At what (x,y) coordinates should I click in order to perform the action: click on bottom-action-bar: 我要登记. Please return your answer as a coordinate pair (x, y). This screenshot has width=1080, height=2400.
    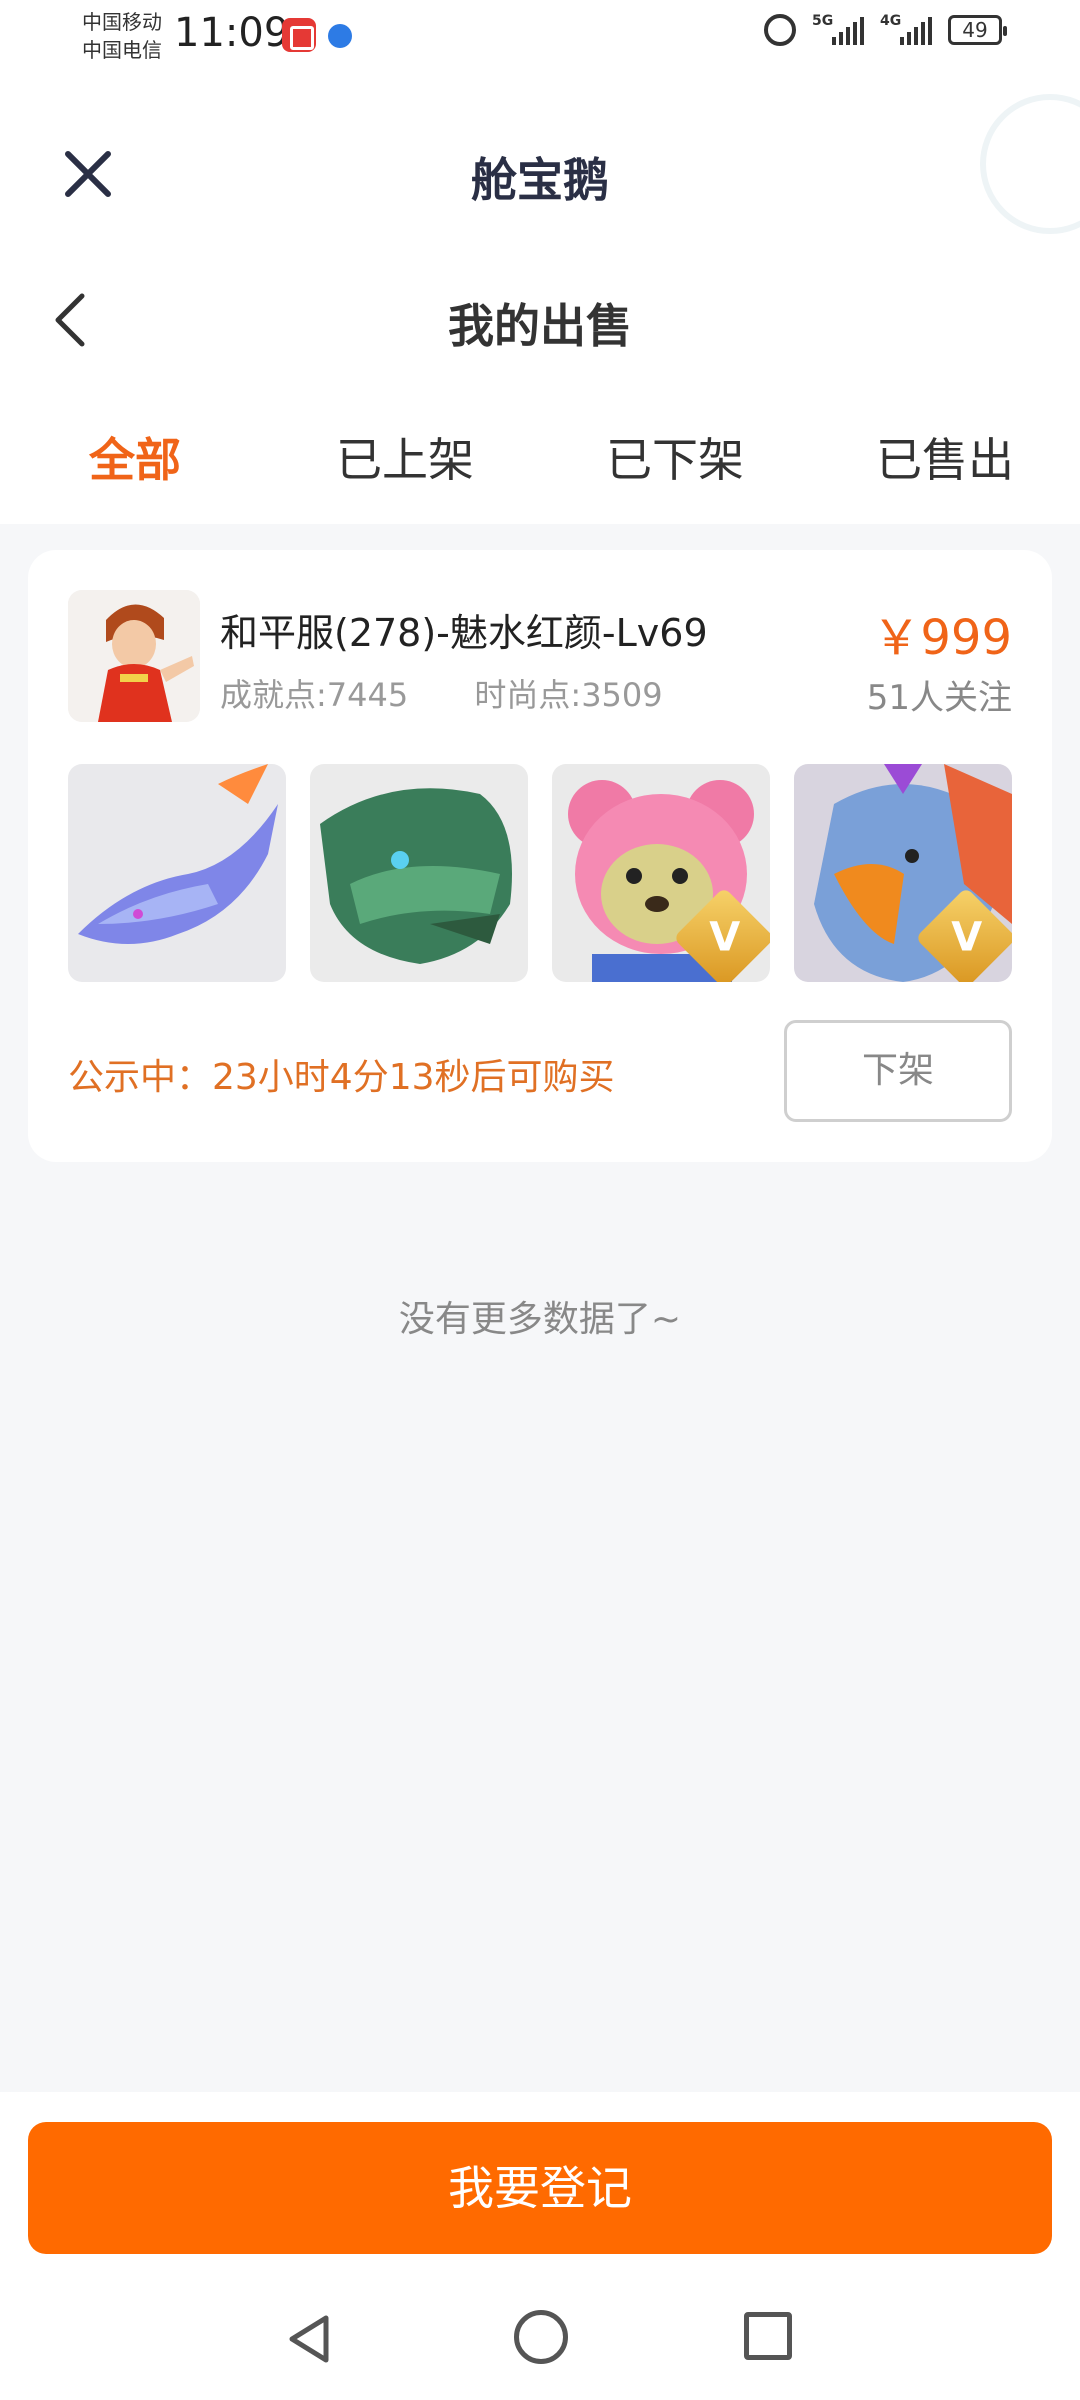
    Looking at the image, I should click on (540, 2187).